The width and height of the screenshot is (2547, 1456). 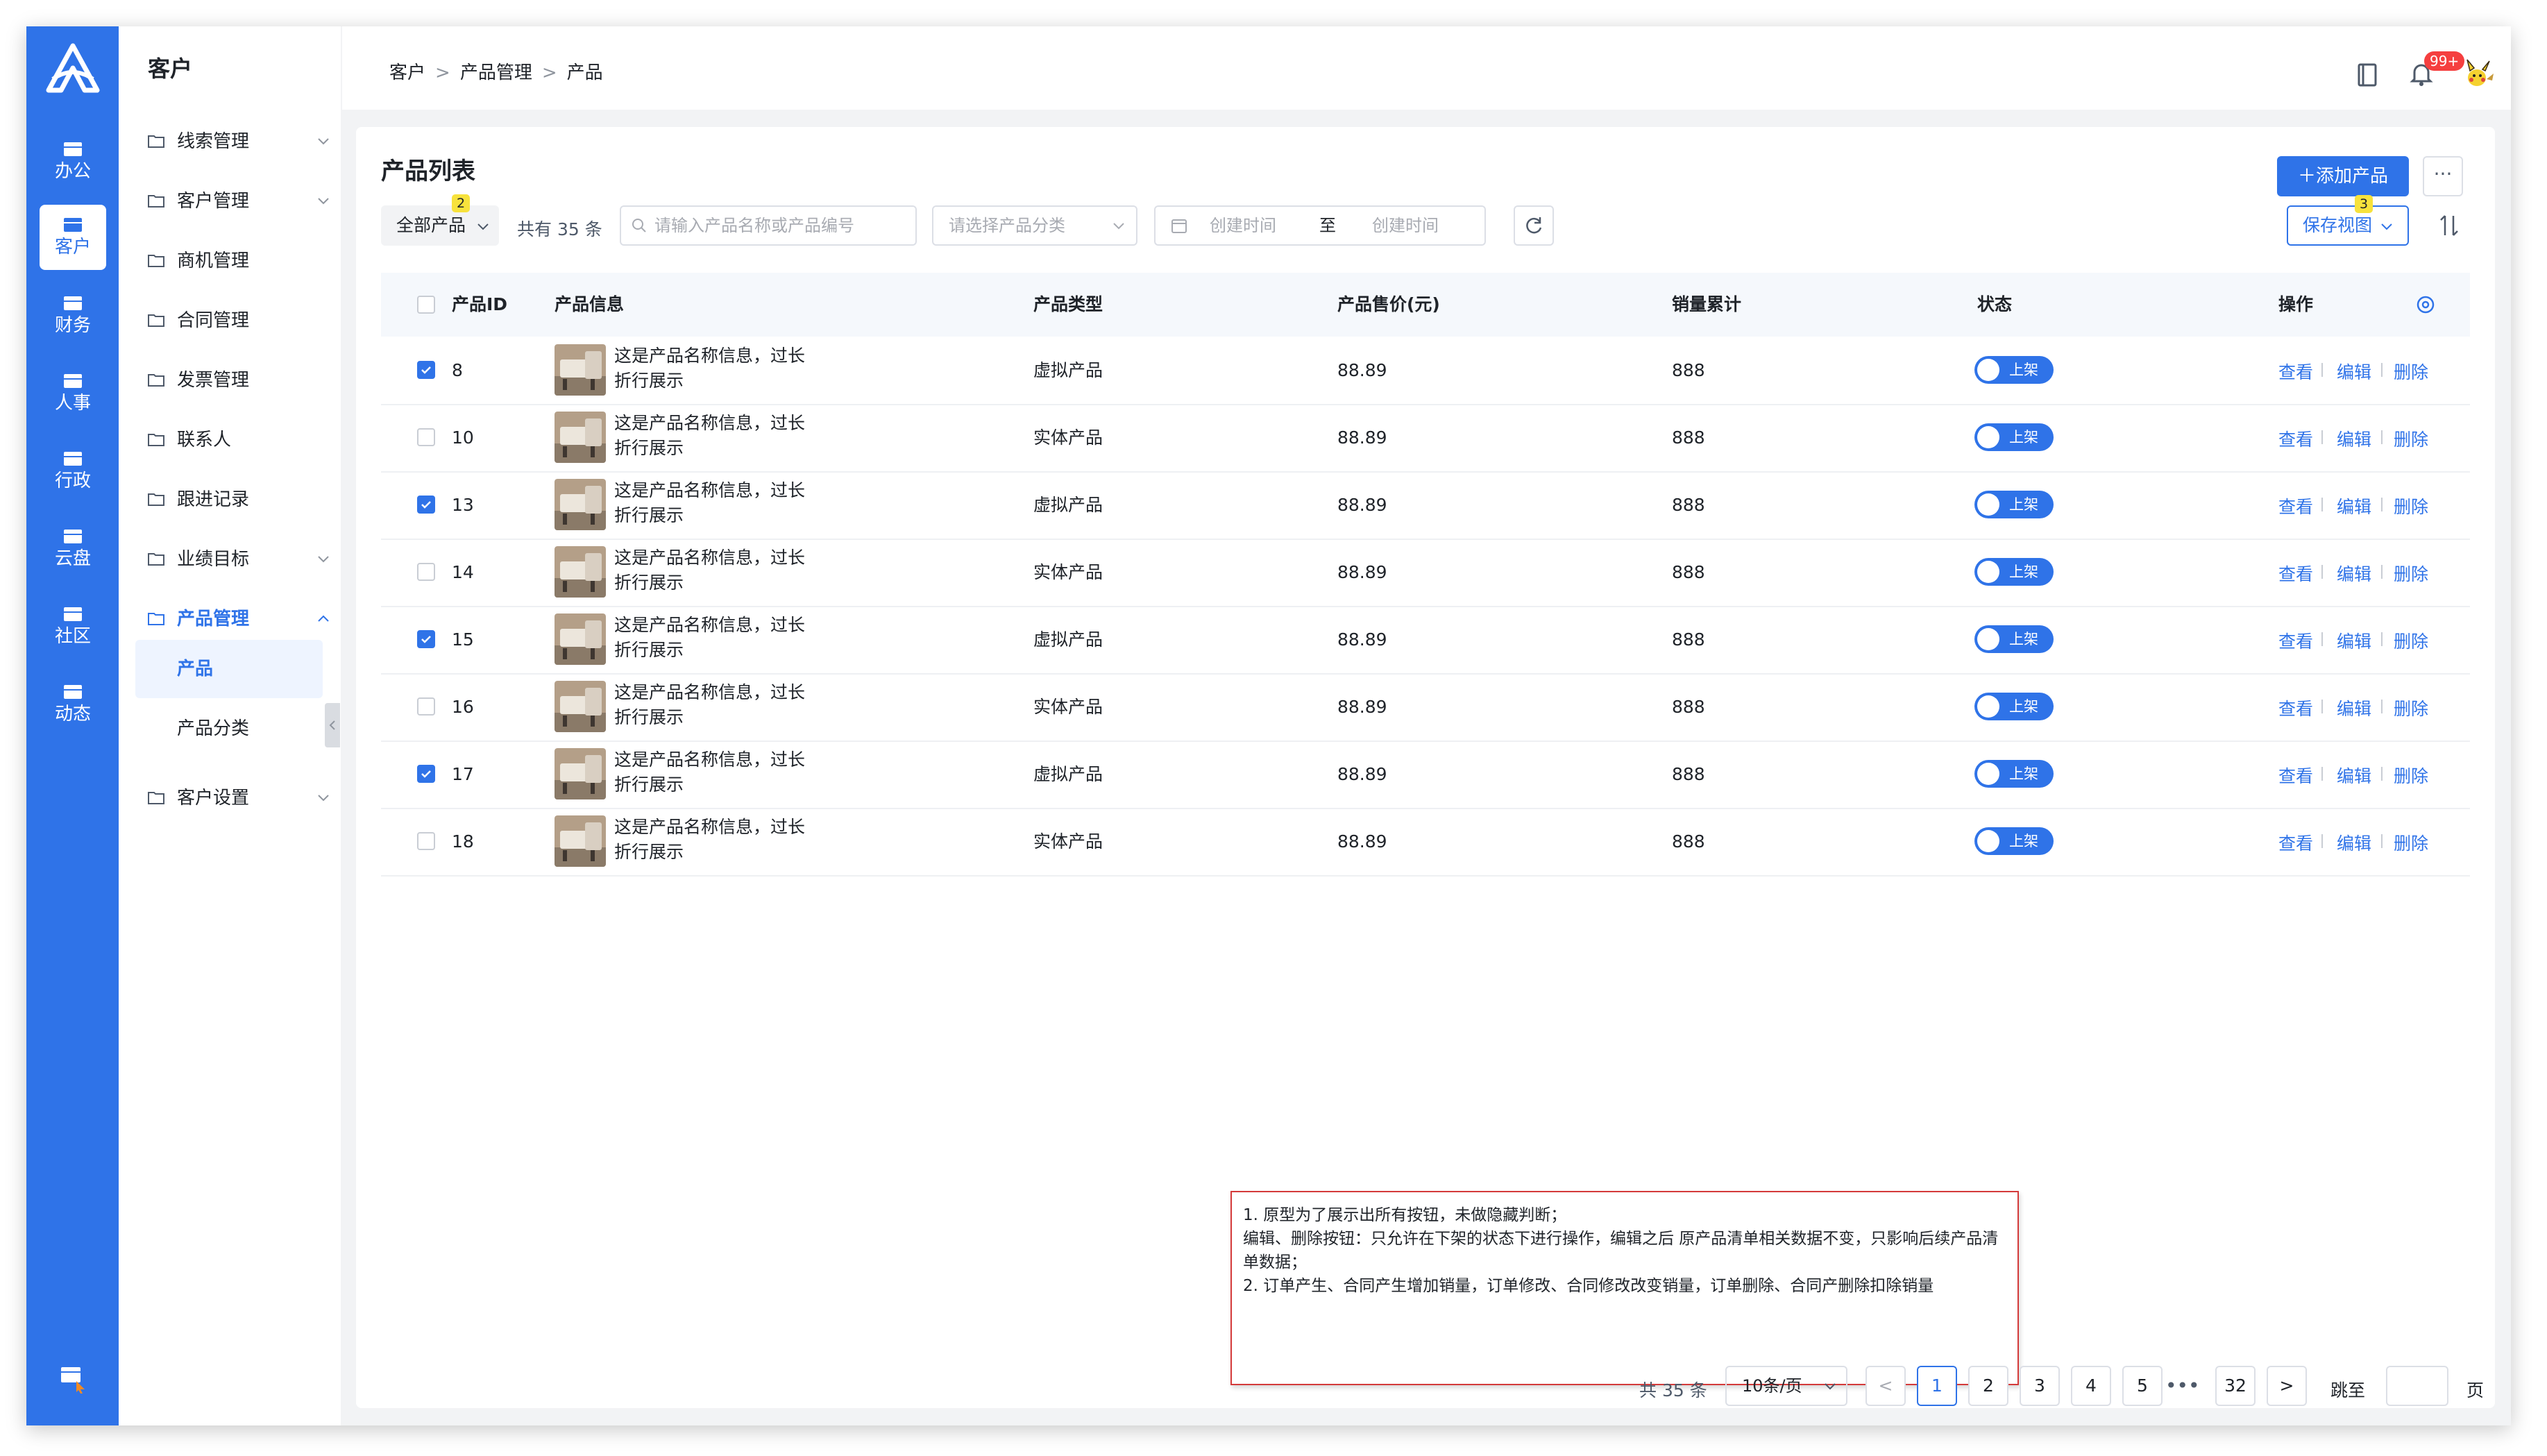 I want to click on page-button: 5, so click(x=2142, y=1386).